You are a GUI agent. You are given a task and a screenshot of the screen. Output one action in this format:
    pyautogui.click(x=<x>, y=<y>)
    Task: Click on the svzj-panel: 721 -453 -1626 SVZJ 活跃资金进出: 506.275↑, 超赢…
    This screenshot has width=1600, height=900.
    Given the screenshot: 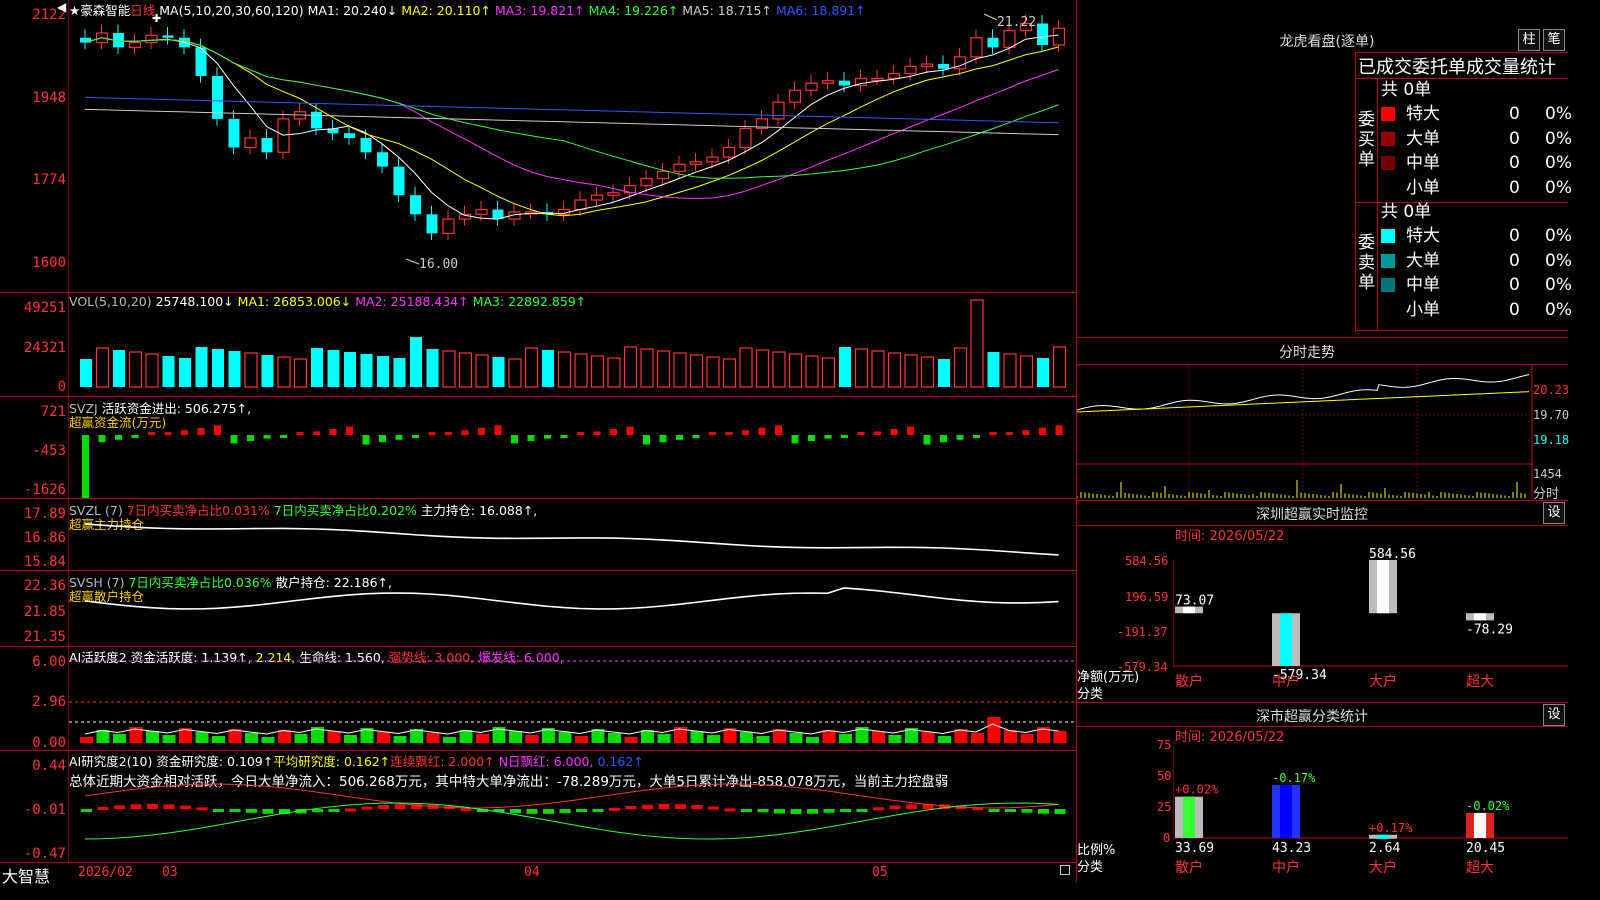 What is the action you would take?
    pyautogui.click(x=538, y=447)
    